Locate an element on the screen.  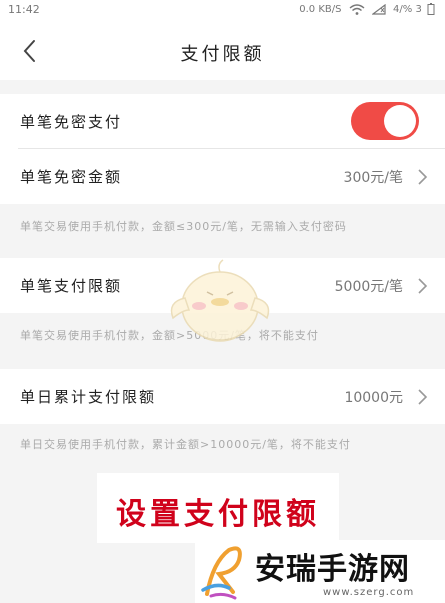
free-password-payment-row: 单笔免密支付 is located at coordinates (222, 121).